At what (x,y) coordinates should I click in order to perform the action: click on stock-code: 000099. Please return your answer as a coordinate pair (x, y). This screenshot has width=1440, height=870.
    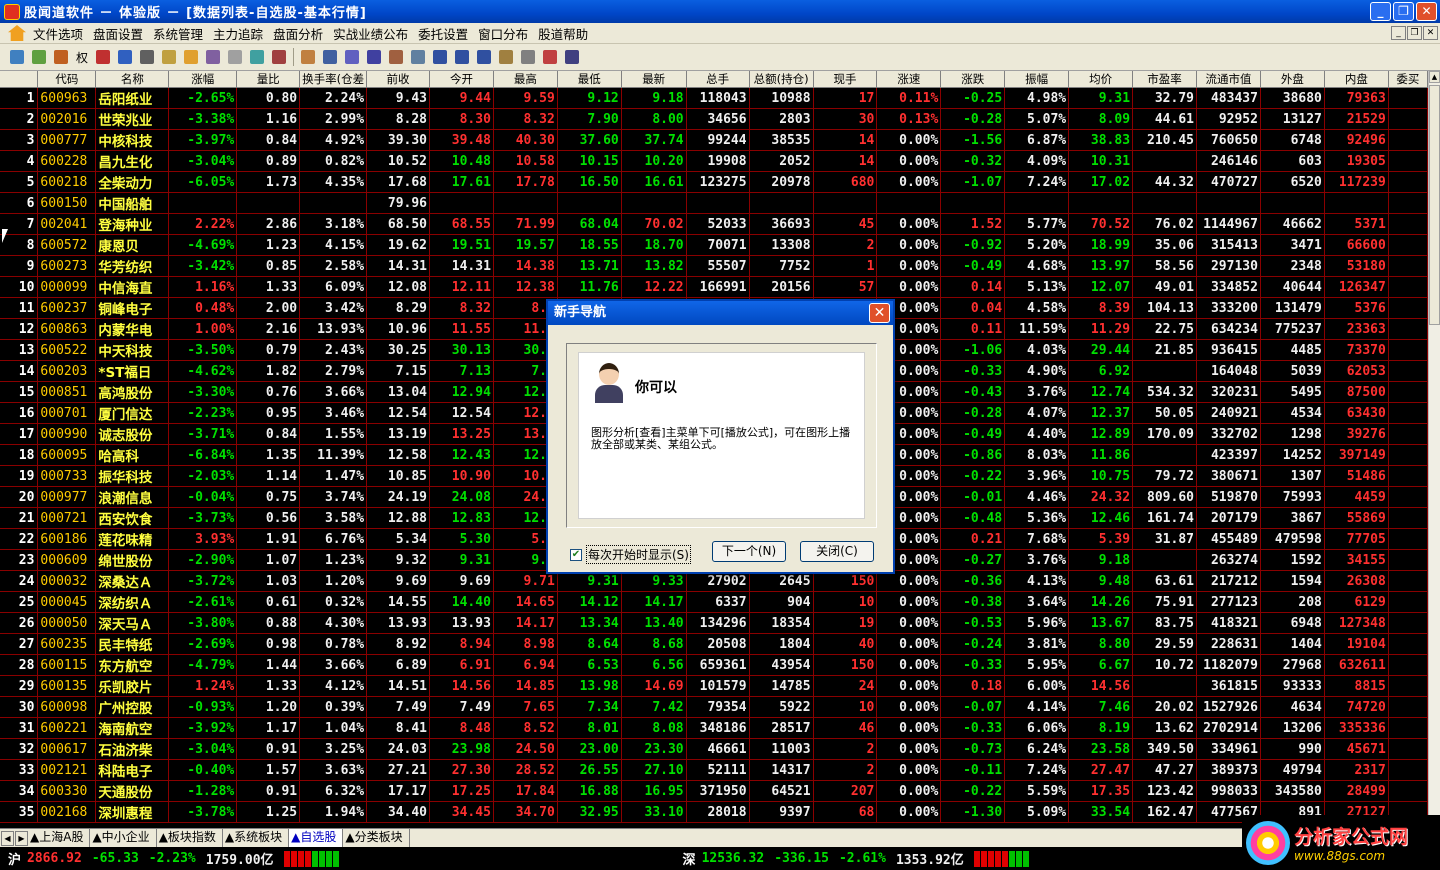
    Looking at the image, I should click on (67, 287).